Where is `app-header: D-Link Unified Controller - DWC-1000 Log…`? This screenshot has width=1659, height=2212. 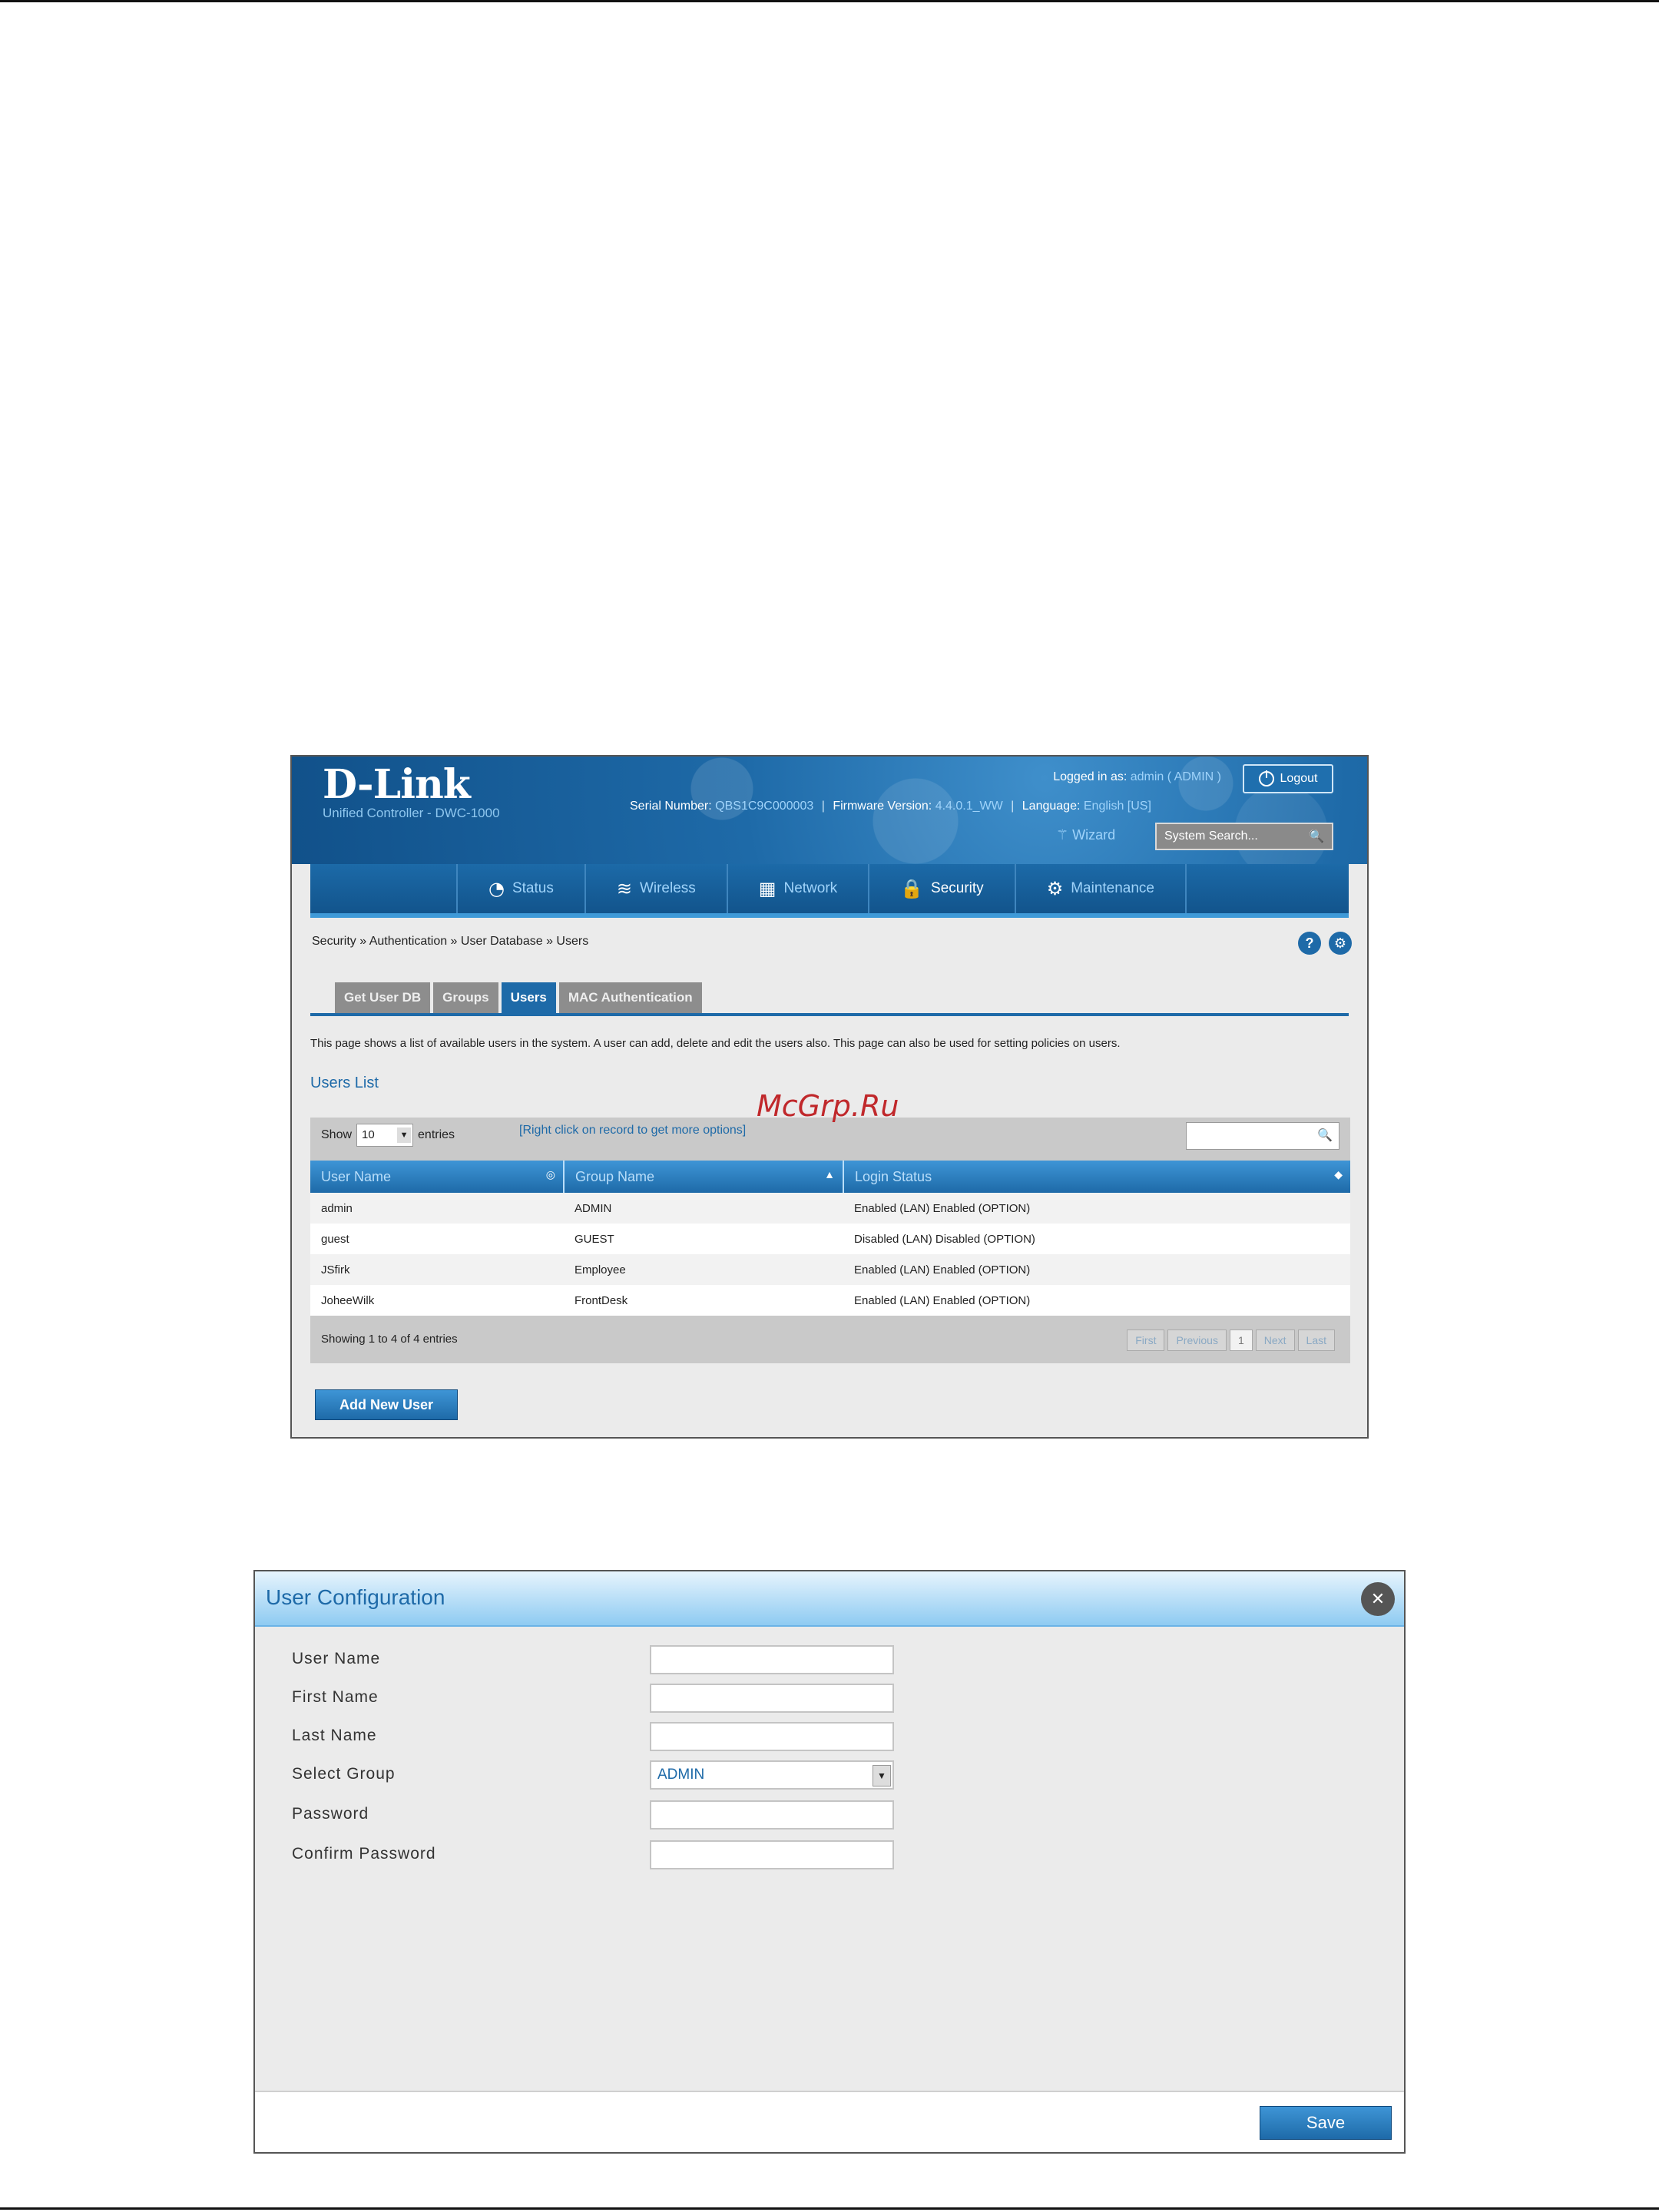 app-header: D-Link Unified Controller - DWC-1000 Log… is located at coordinates (829, 810).